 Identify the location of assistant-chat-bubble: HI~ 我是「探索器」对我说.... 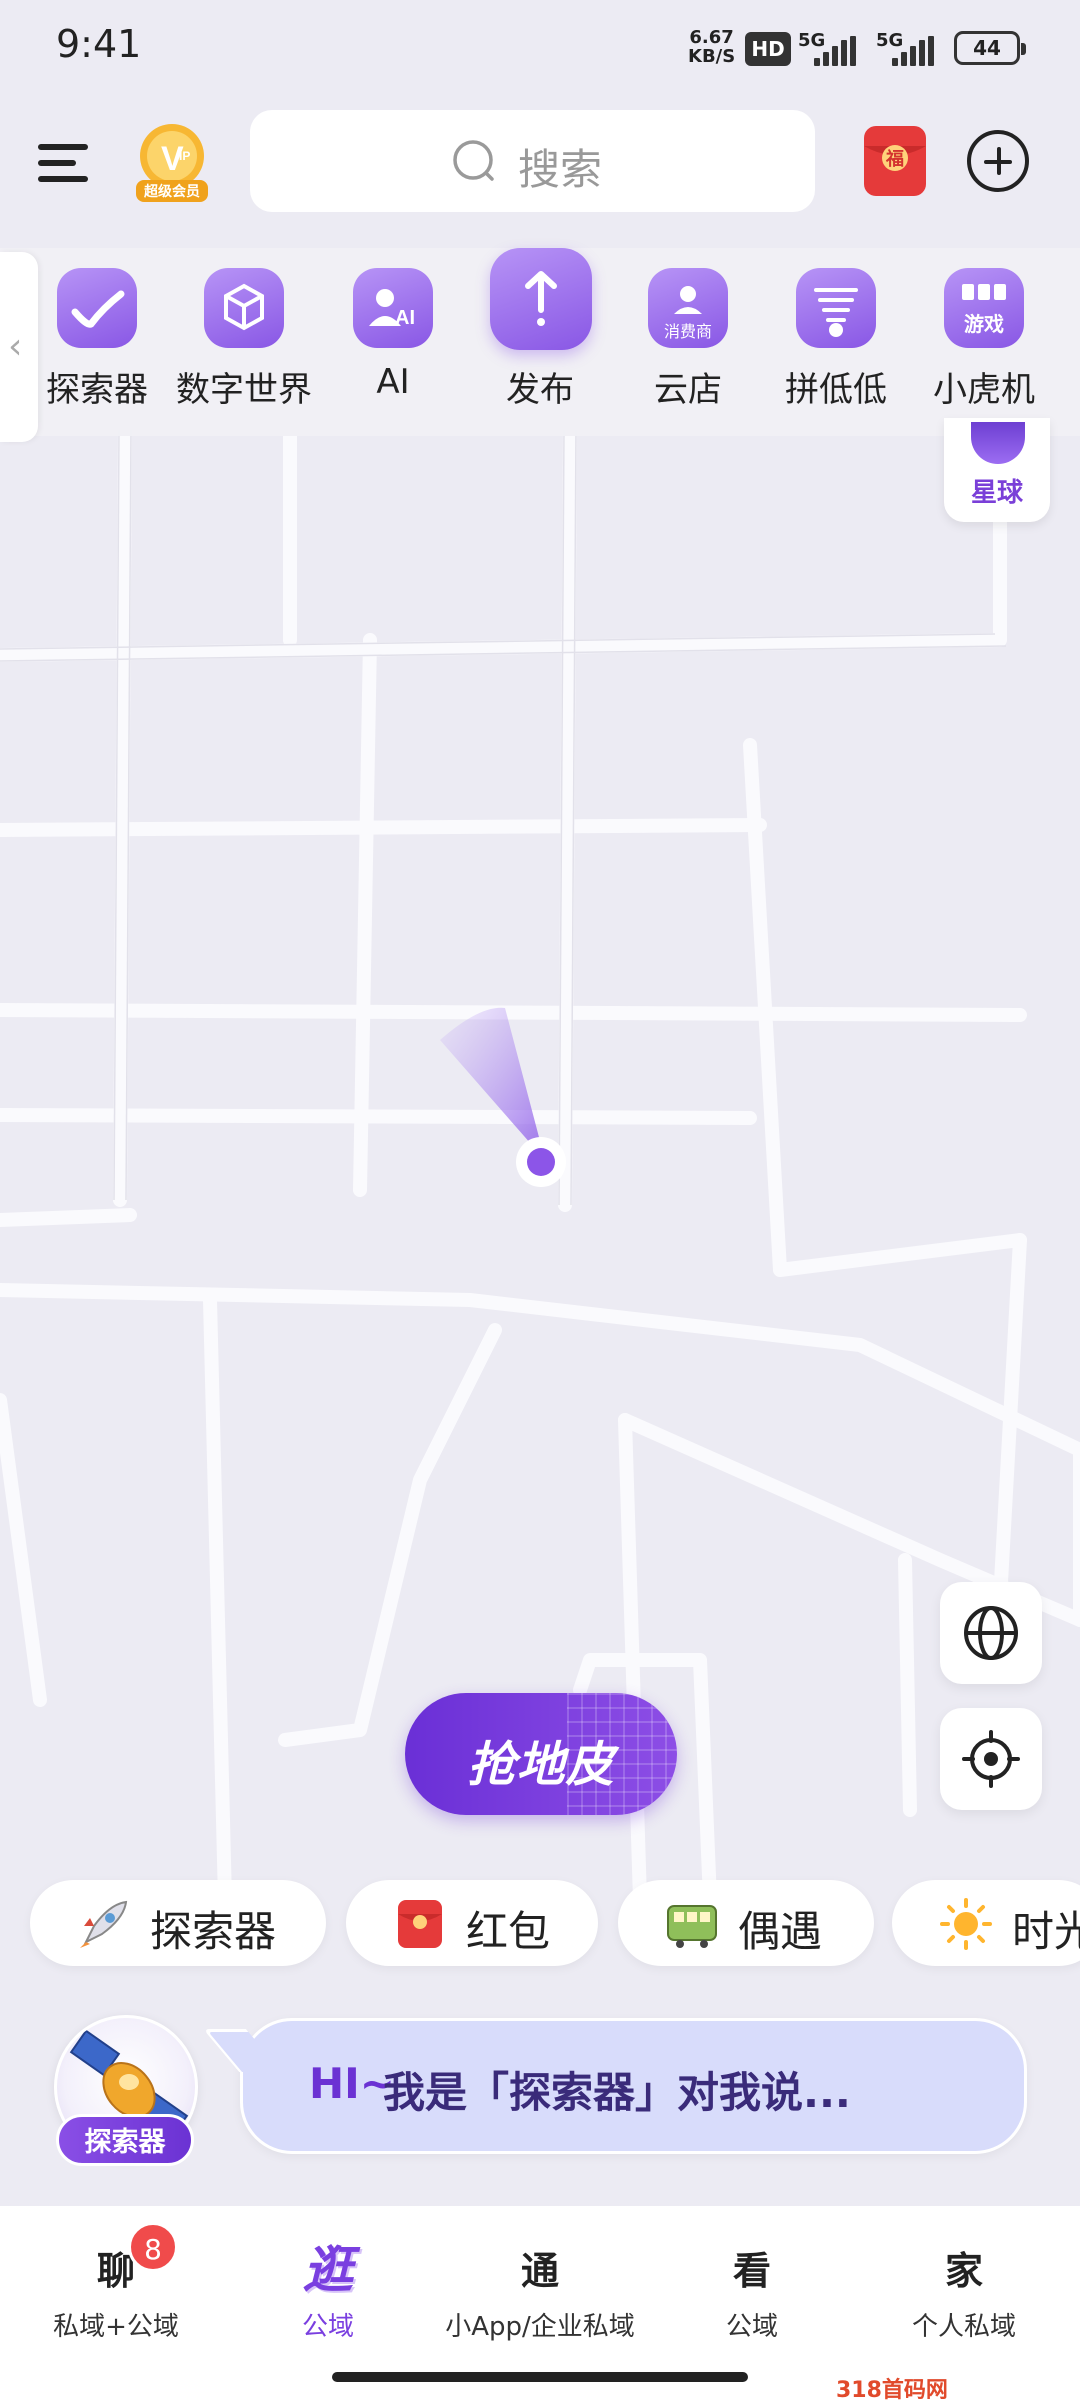
(633, 2086).